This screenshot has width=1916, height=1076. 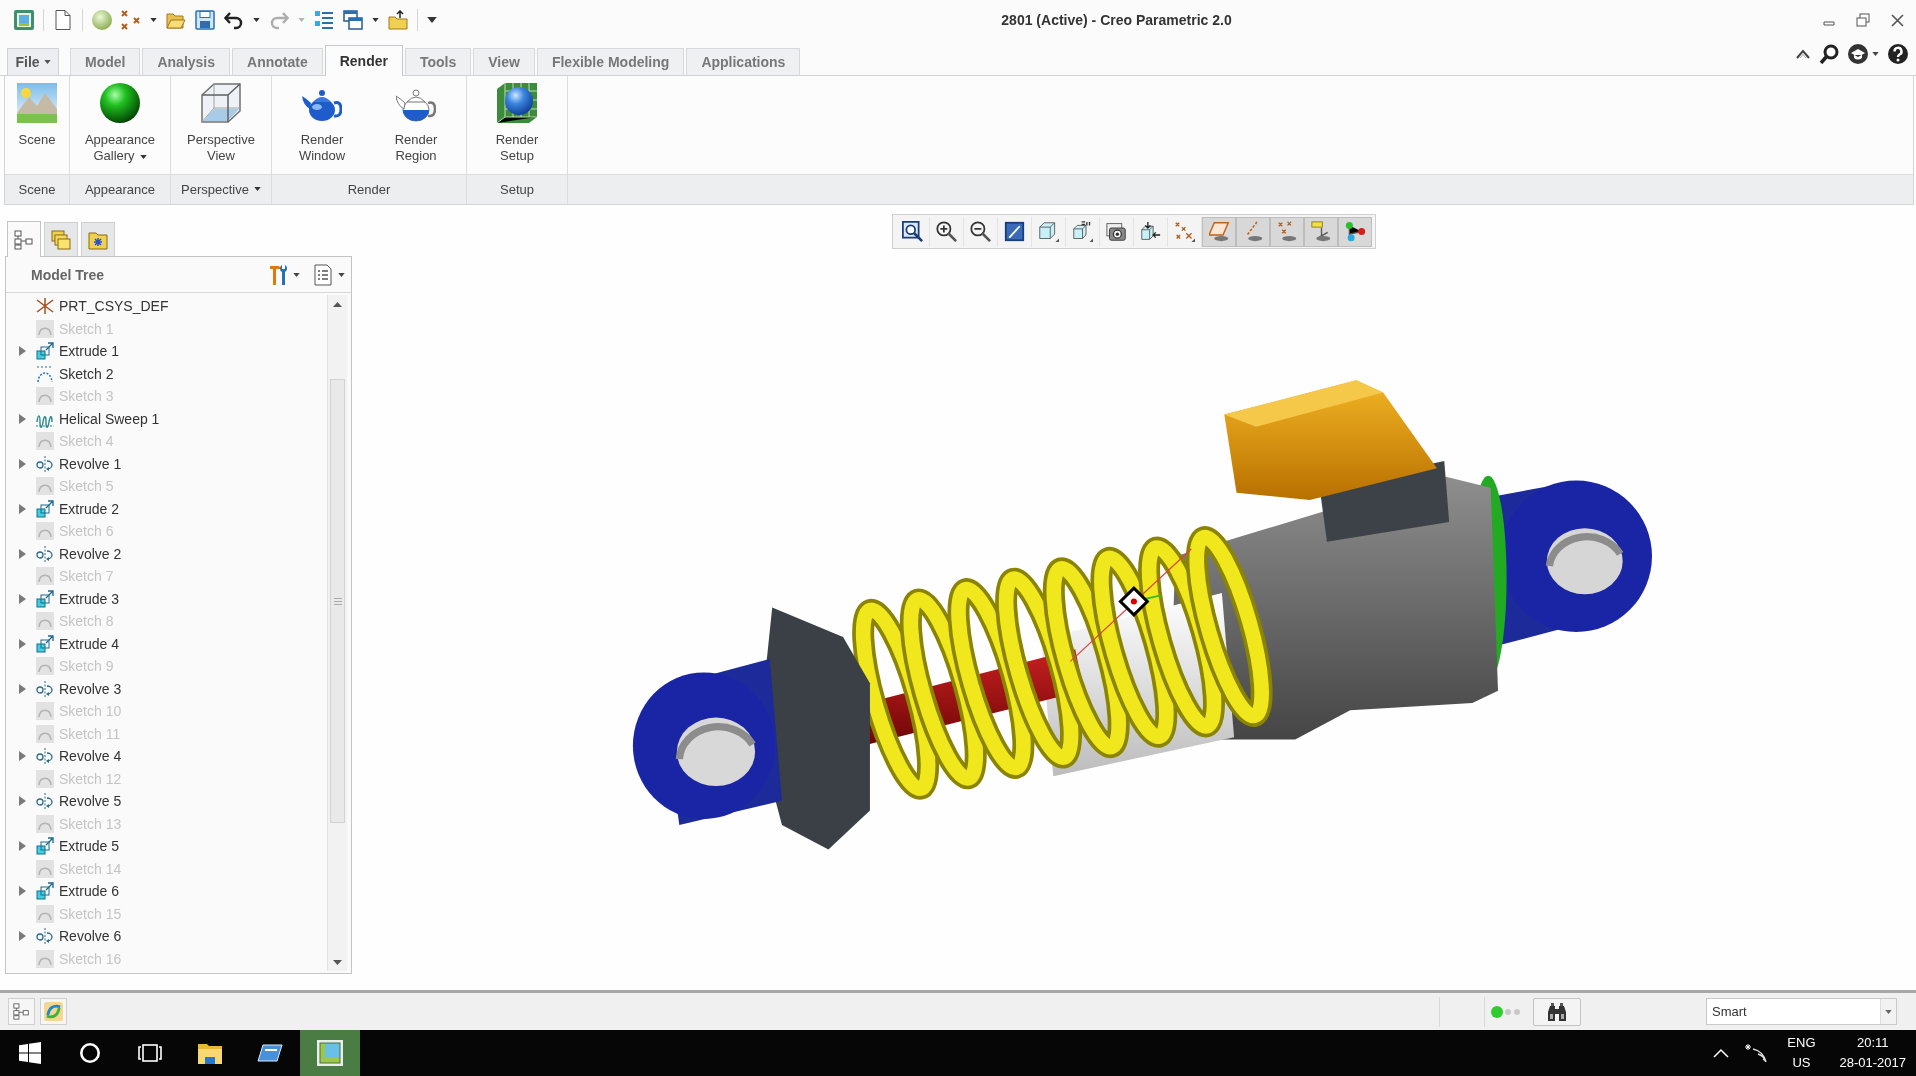 I want to click on ribbon-button: Scene, so click(x=37, y=125).